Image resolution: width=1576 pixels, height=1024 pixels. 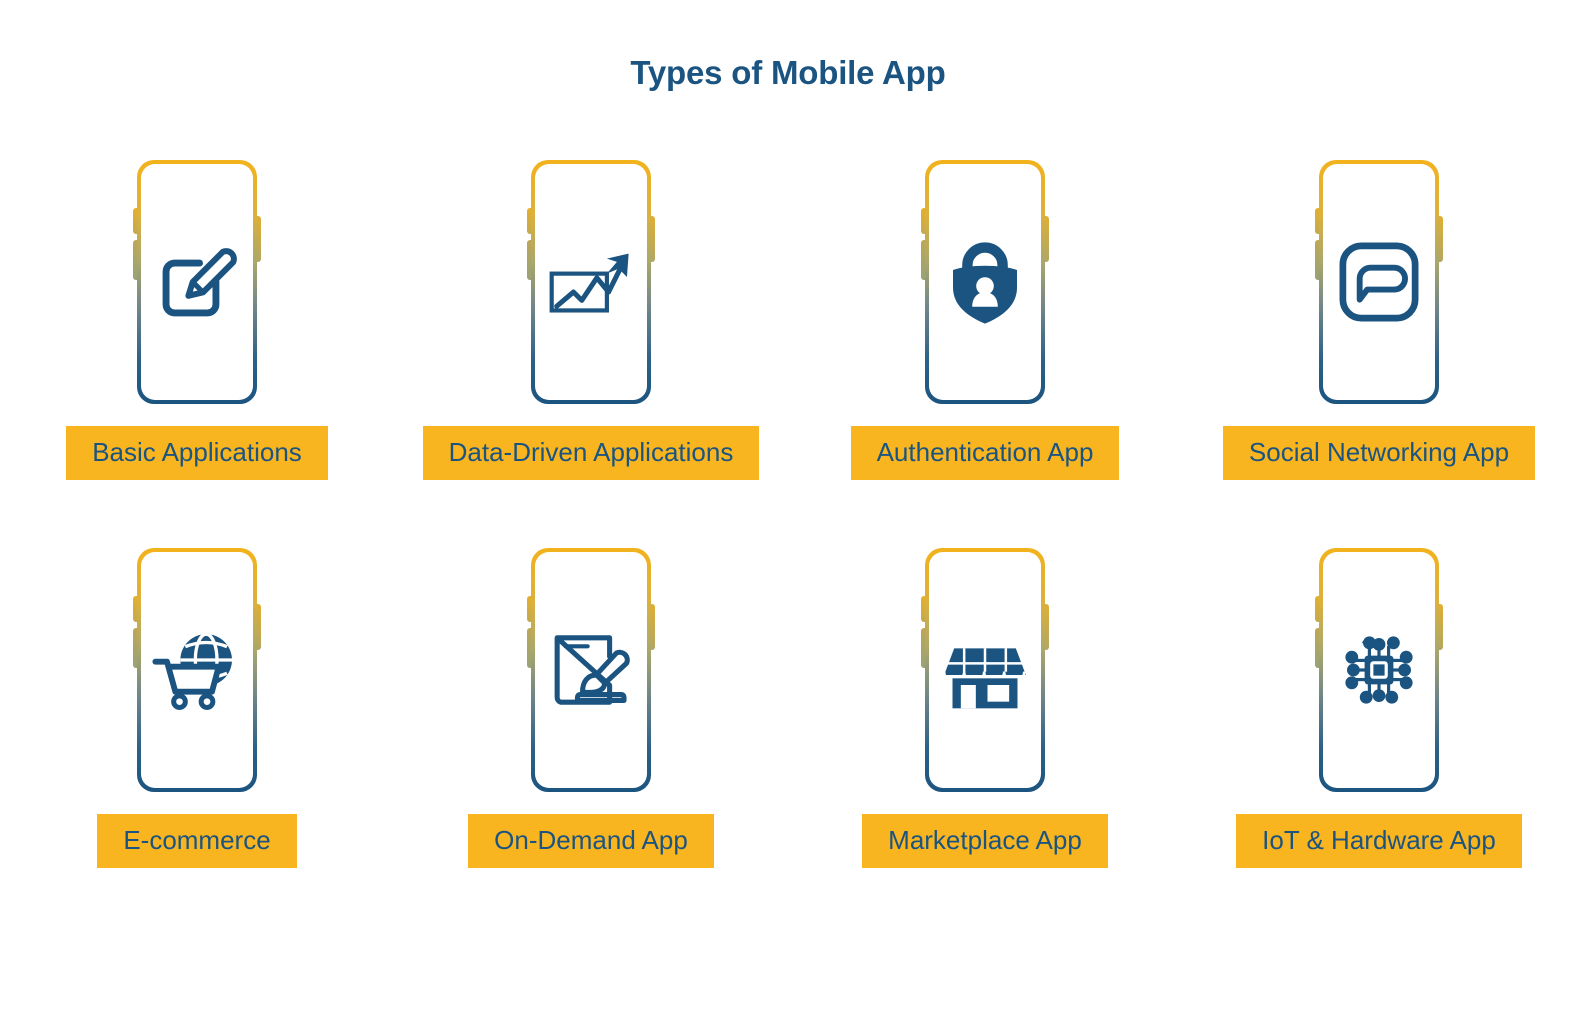 What do you see at coordinates (197, 841) in the screenshot?
I see `app-type-label: E-commerce` at bounding box center [197, 841].